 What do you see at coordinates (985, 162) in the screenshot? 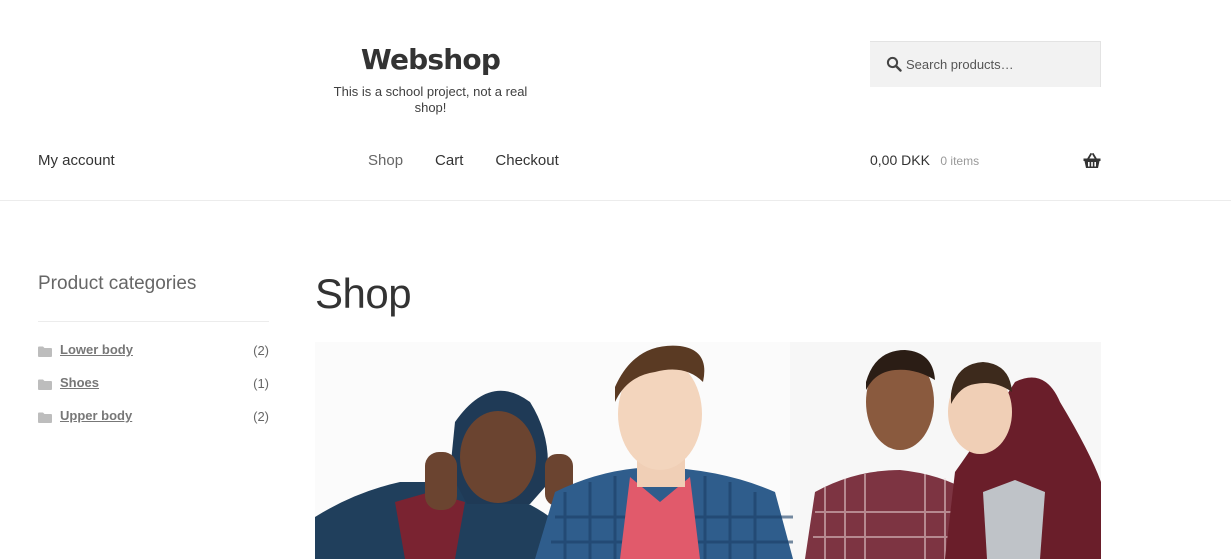
I see `header-cart: 0,00 DKK 0 items` at bounding box center [985, 162].